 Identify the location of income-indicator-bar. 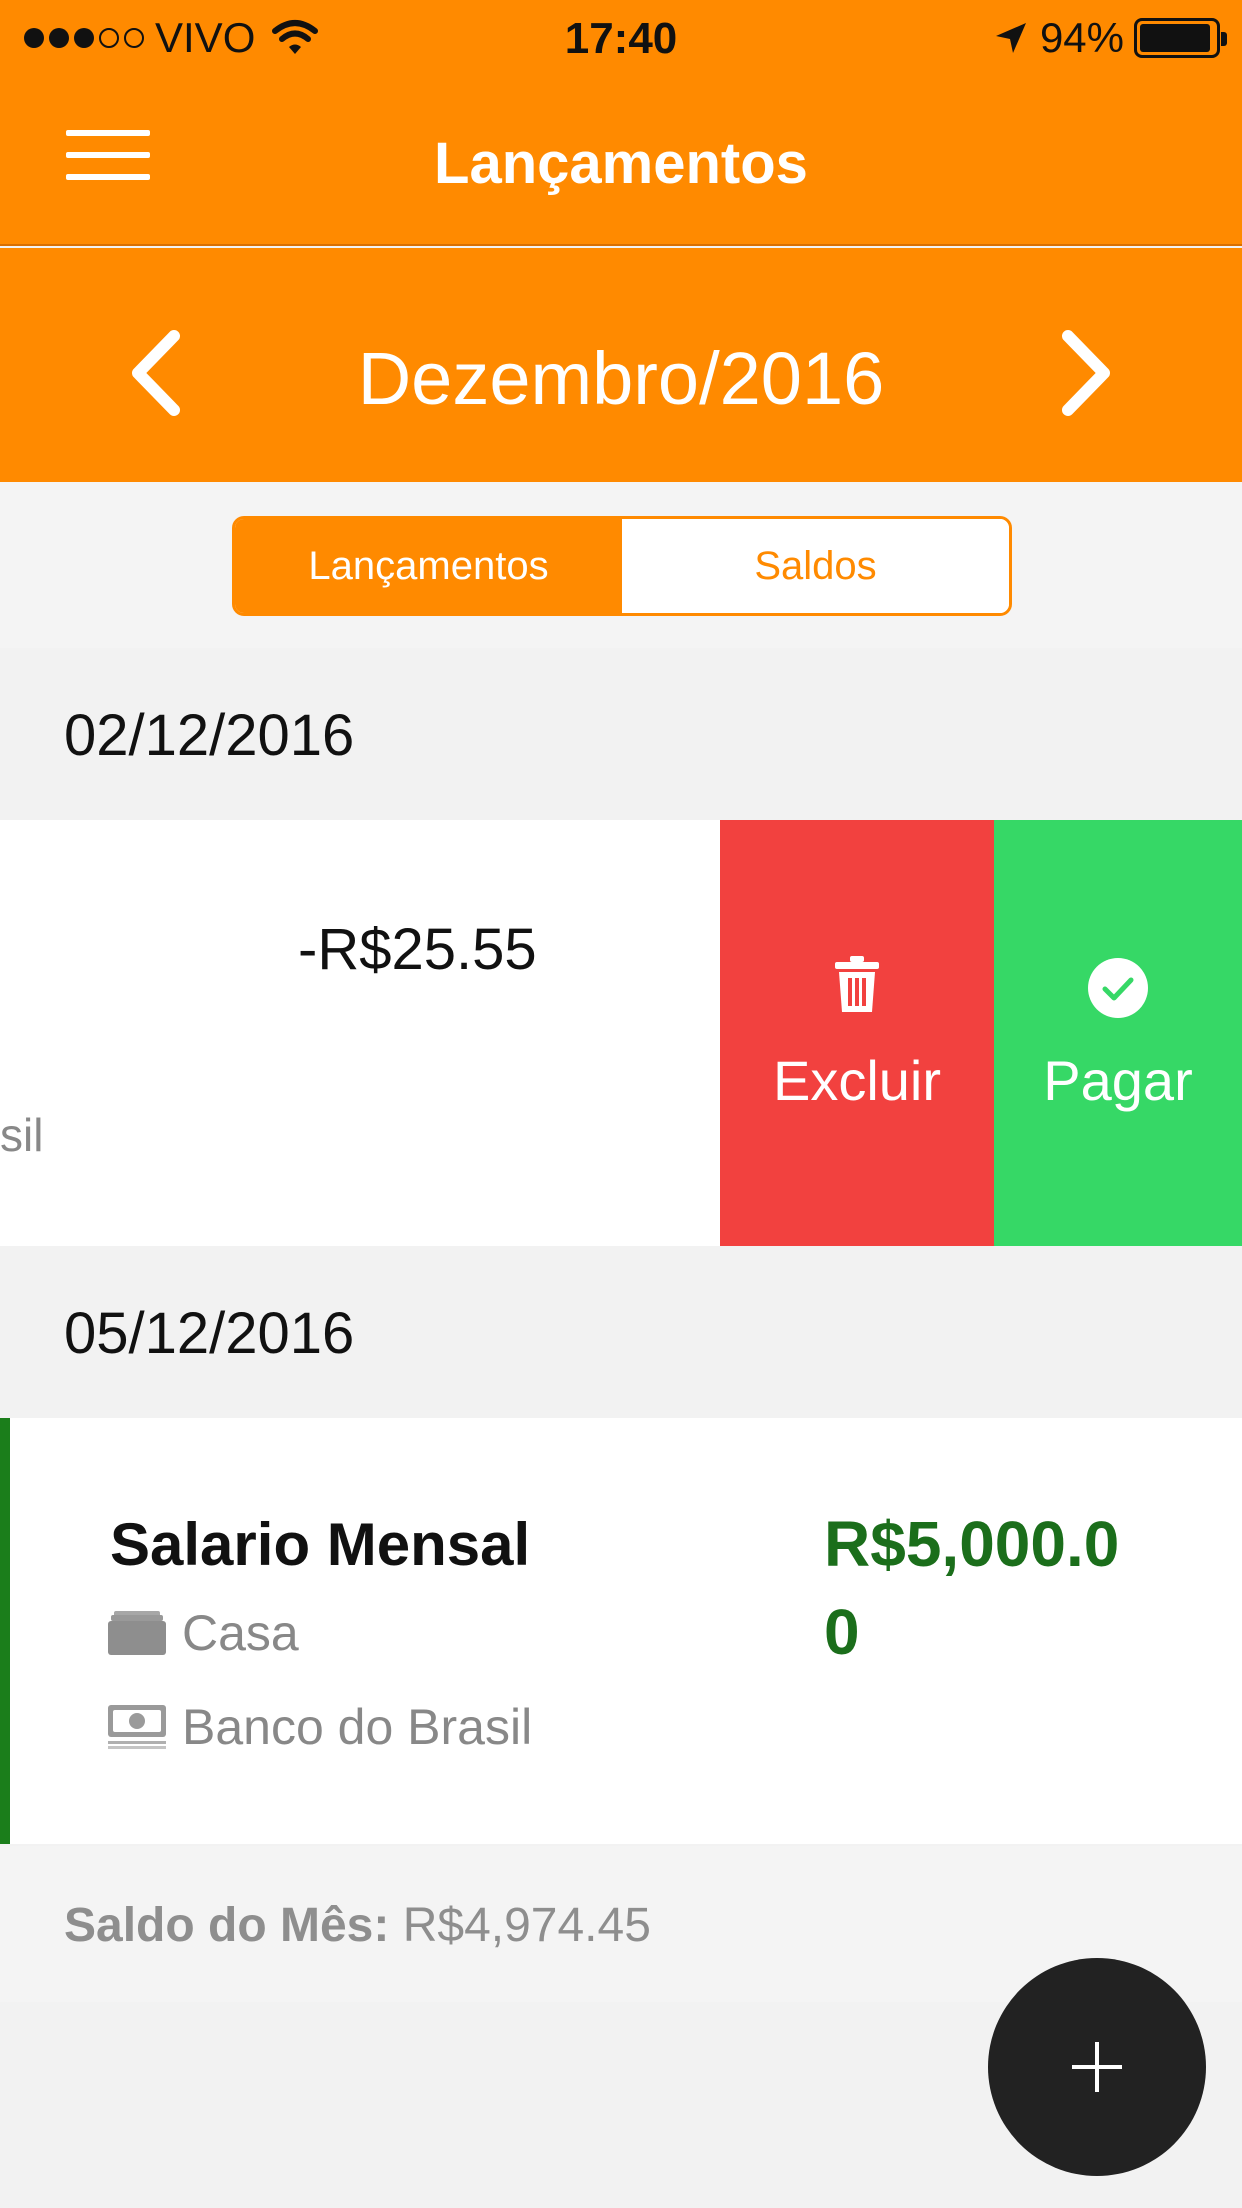
(5, 1631).